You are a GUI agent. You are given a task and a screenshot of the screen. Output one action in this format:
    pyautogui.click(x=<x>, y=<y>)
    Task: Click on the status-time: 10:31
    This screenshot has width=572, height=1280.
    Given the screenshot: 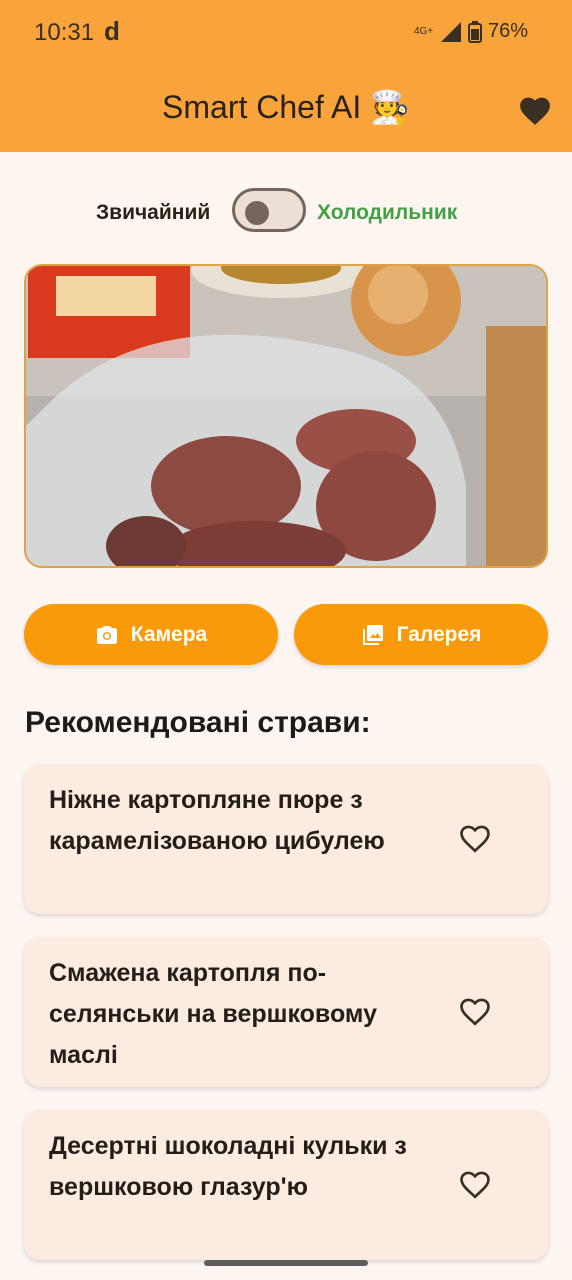 What is the action you would take?
    pyautogui.click(x=64, y=32)
    